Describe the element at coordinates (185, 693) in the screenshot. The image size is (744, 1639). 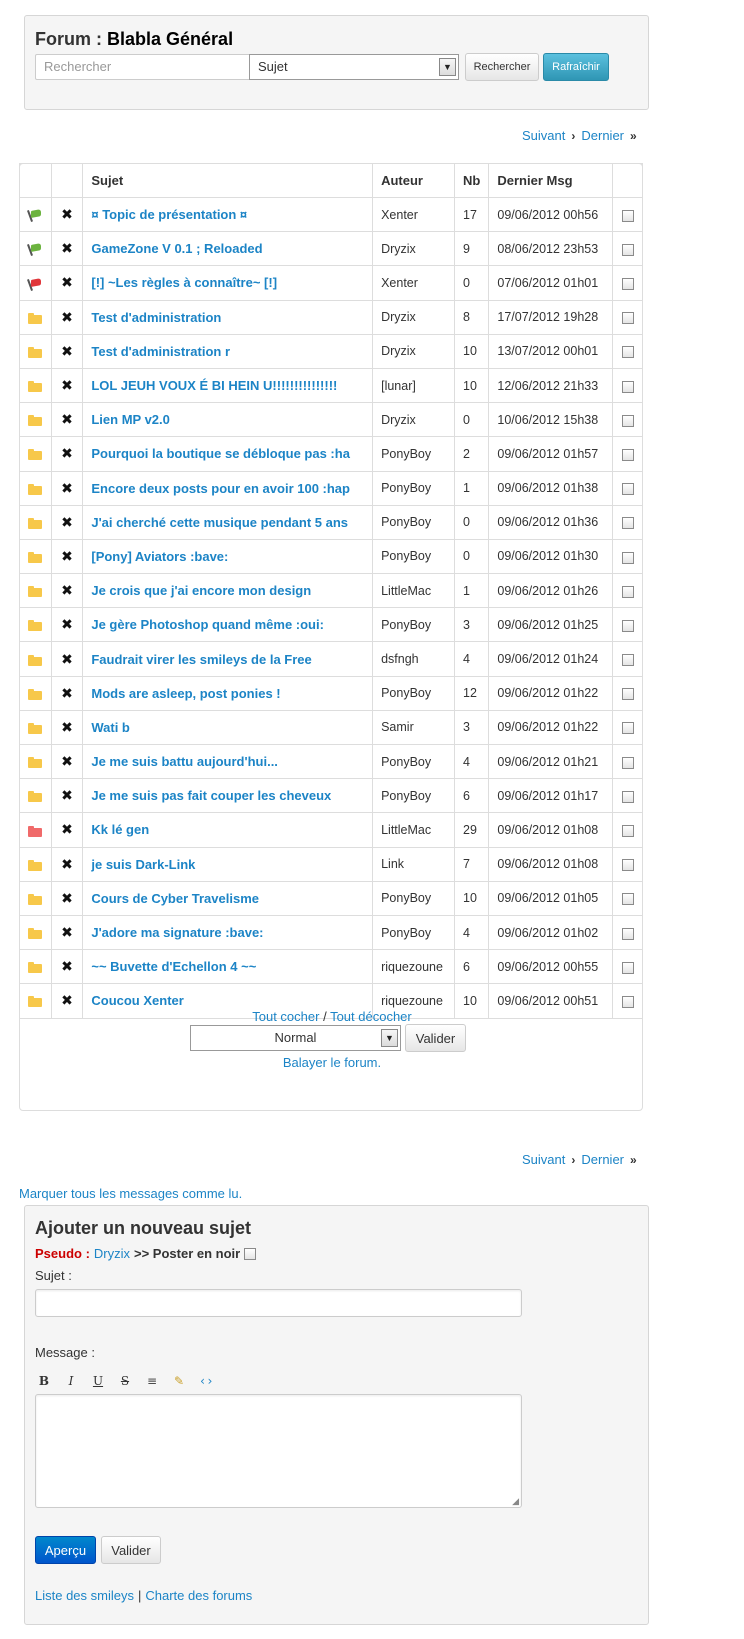
I see `topic-subject-link: Mods are asleep, post ponies !` at that location.